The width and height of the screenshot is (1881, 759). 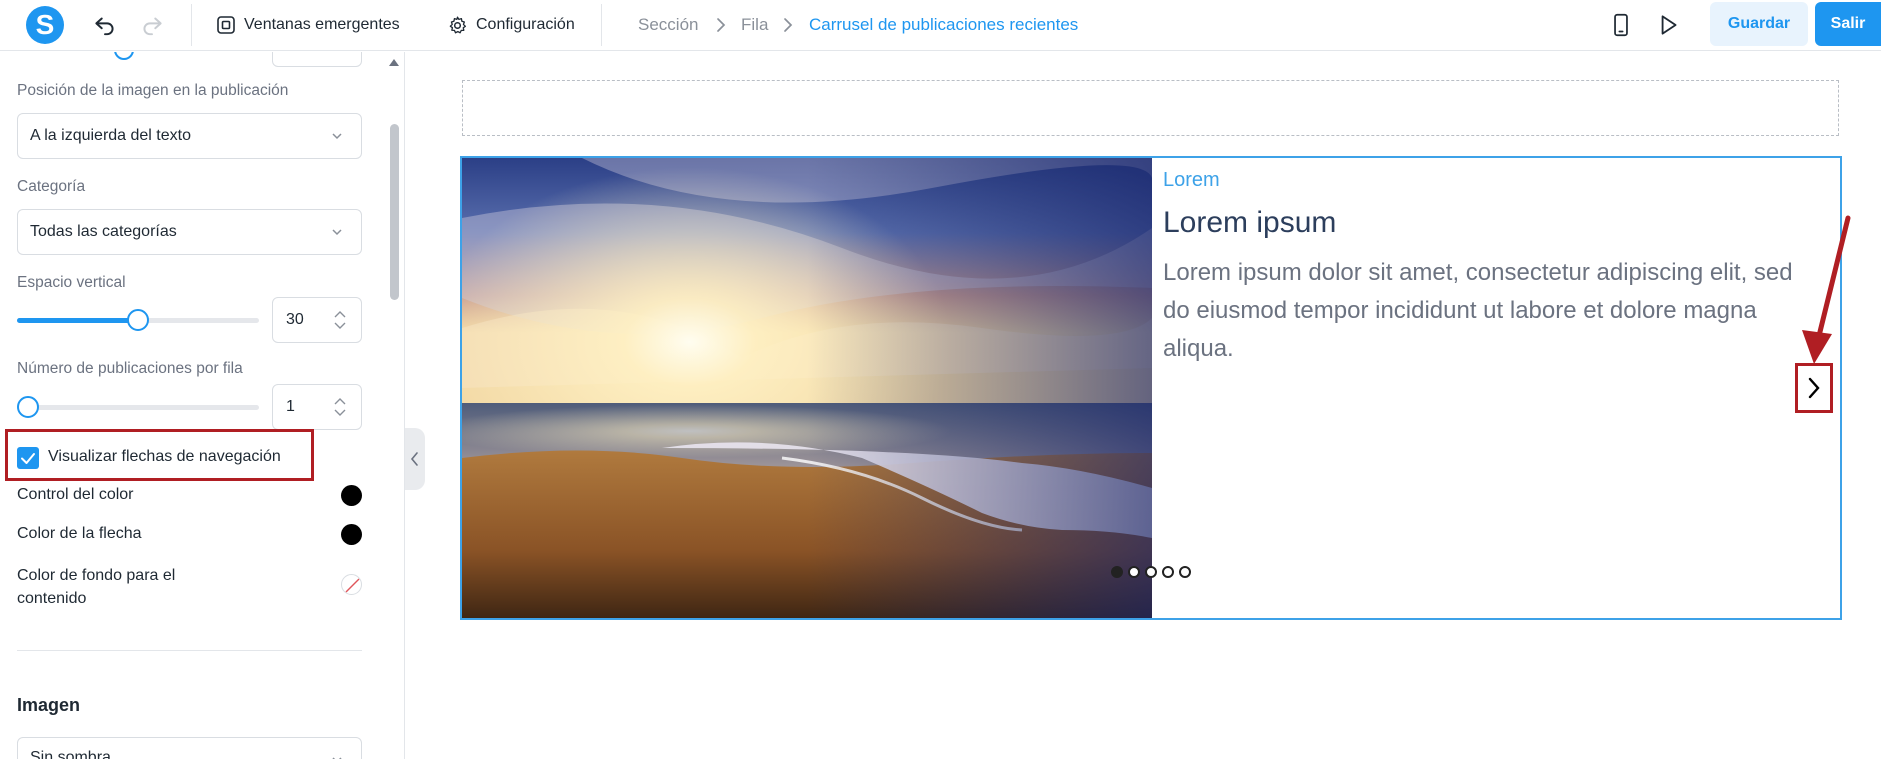 What do you see at coordinates (1191, 180) in the screenshot?
I see `post-category: Lorem` at bounding box center [1191, 180].